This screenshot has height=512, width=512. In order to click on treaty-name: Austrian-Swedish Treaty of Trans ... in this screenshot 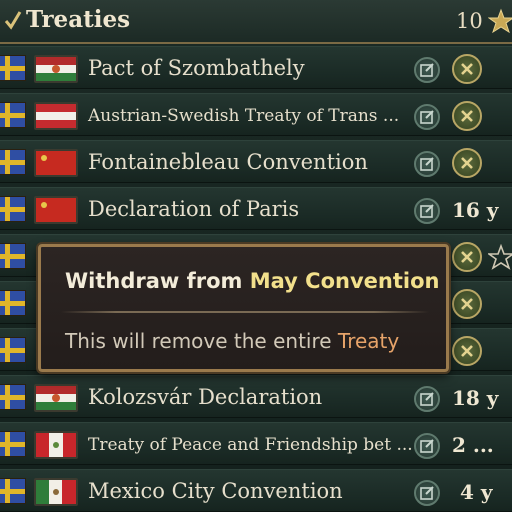, I will do `click(244, 116)`.